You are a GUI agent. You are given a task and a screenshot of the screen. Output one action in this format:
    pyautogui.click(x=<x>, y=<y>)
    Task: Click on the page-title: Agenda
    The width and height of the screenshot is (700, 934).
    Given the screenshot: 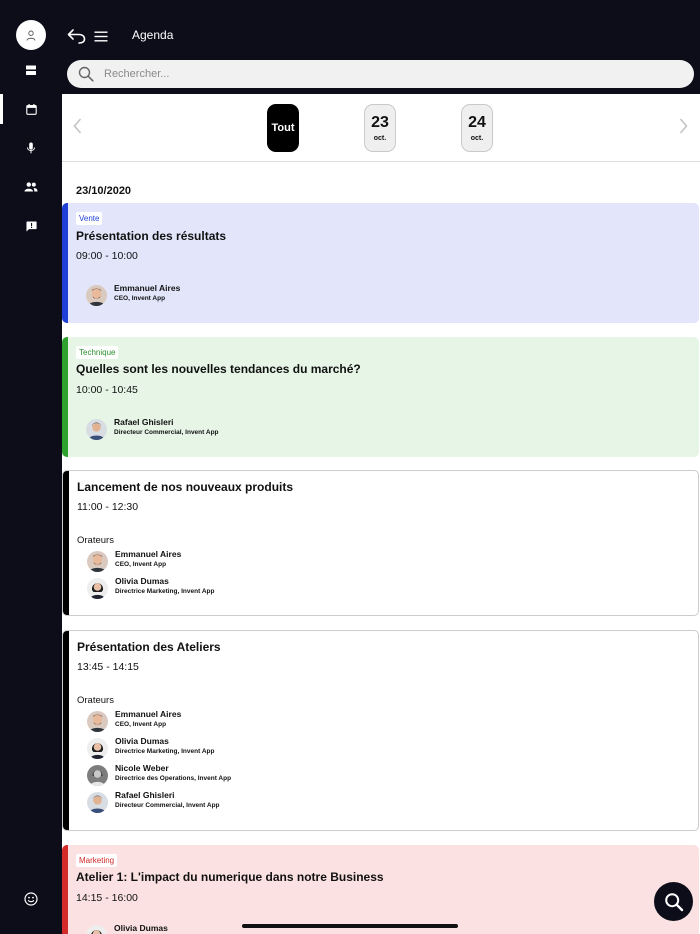 What is the action you would take?
    pyautogui.click(x=153, y=35)
    